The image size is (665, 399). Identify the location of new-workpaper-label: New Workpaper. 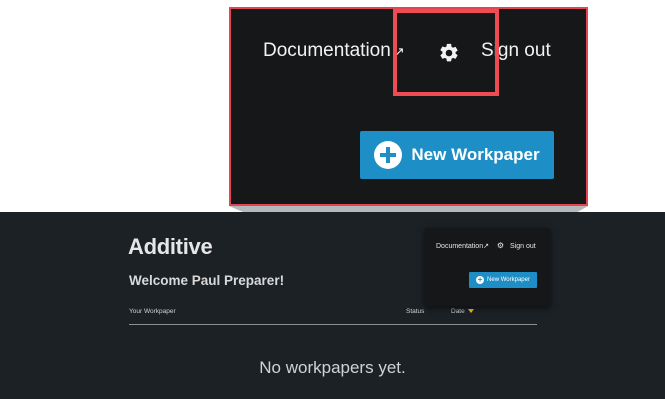
(475, 154).